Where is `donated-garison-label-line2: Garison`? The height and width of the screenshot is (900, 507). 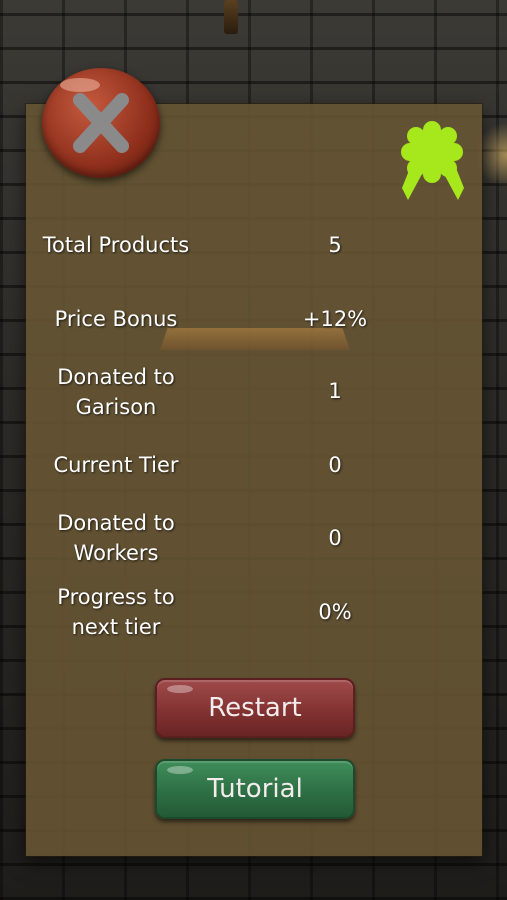 donated-garison-label-line2: Garison is located at coordinates (116, 407).